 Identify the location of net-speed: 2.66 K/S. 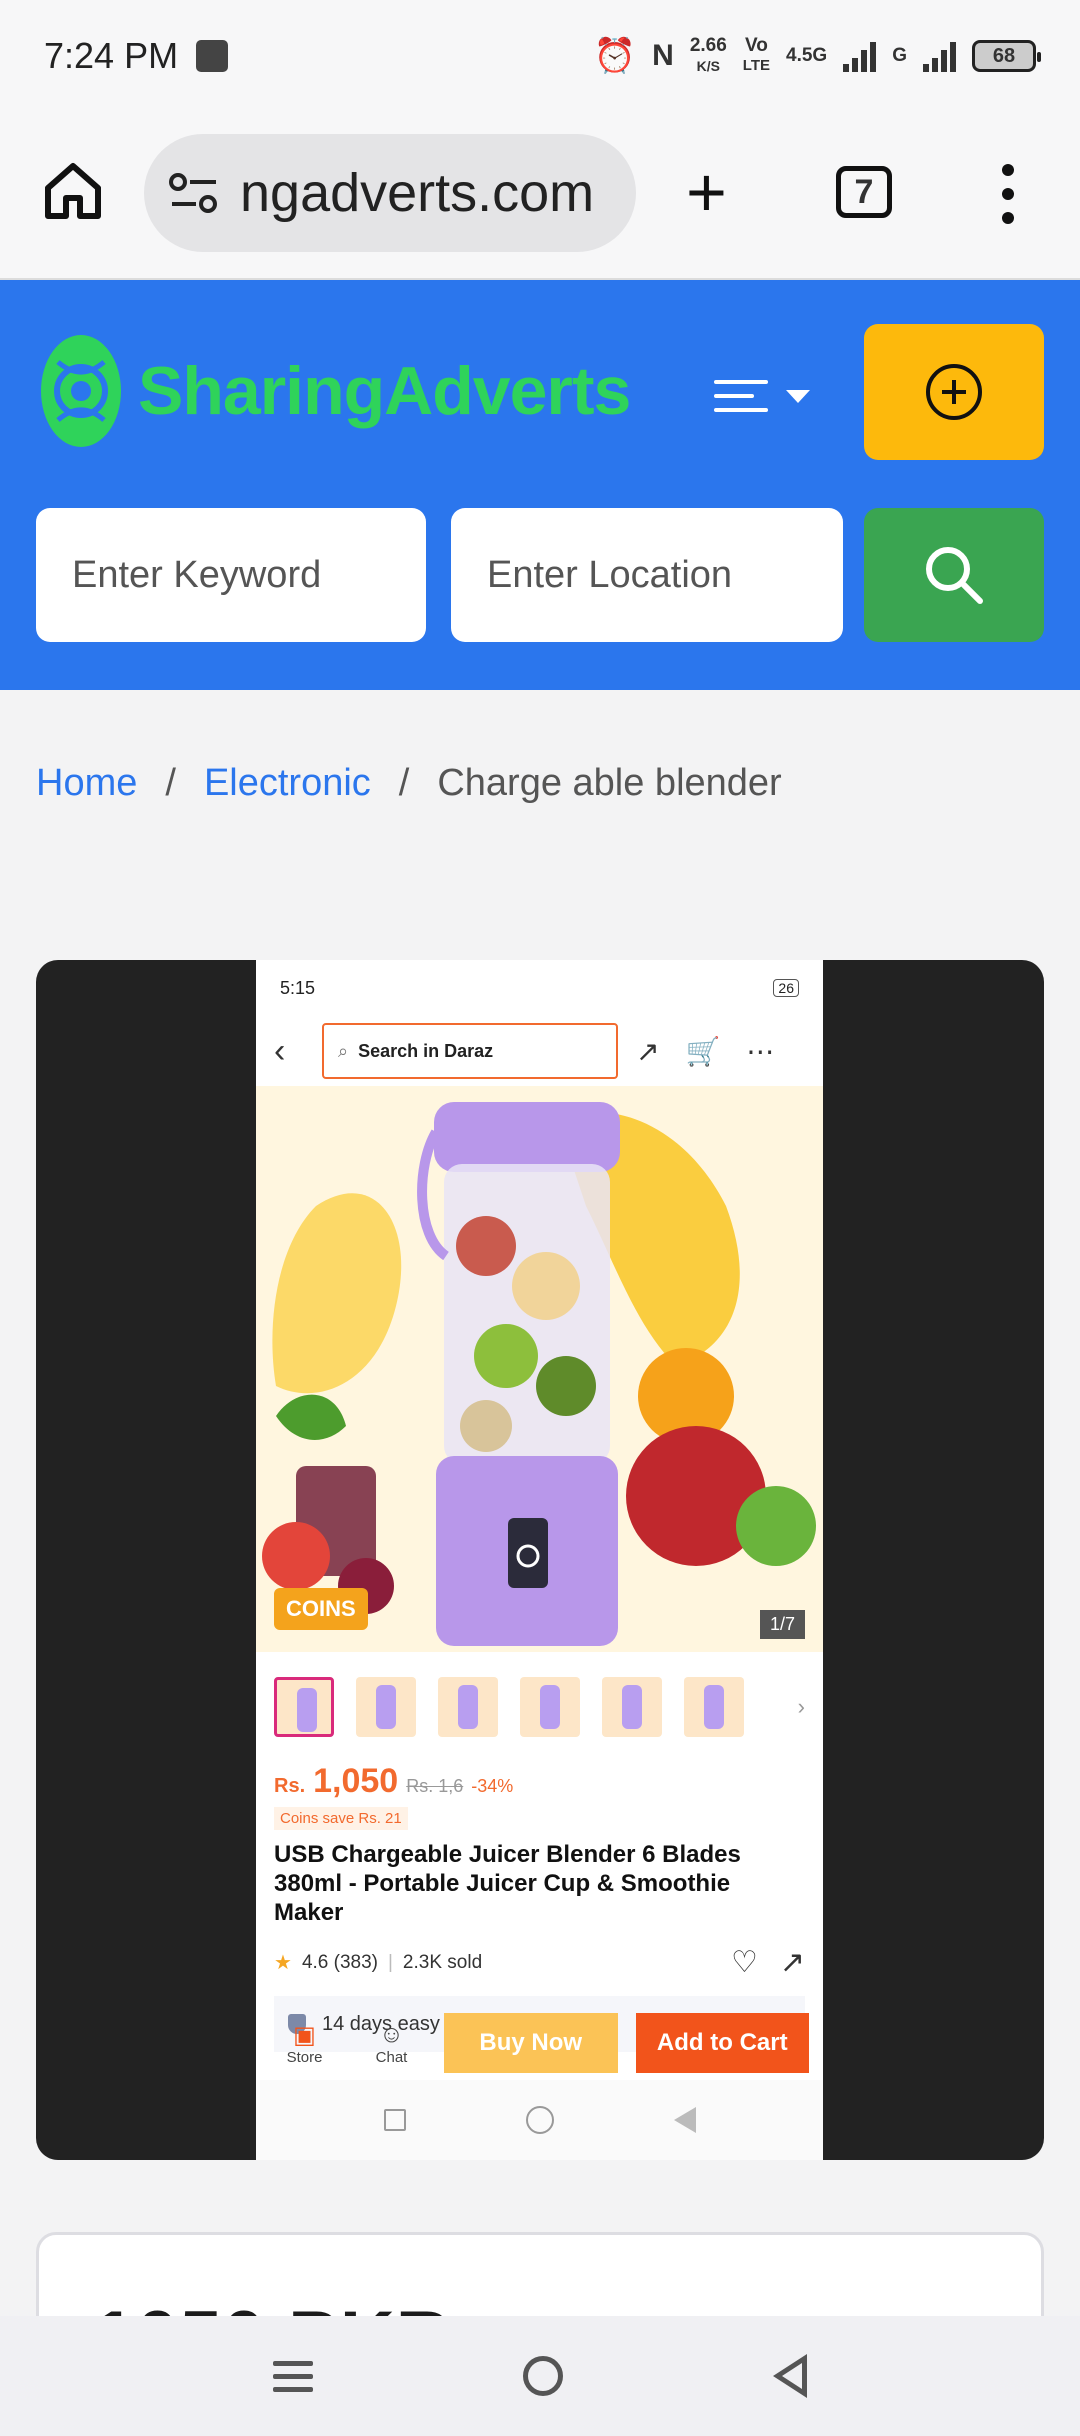
(708, 56).